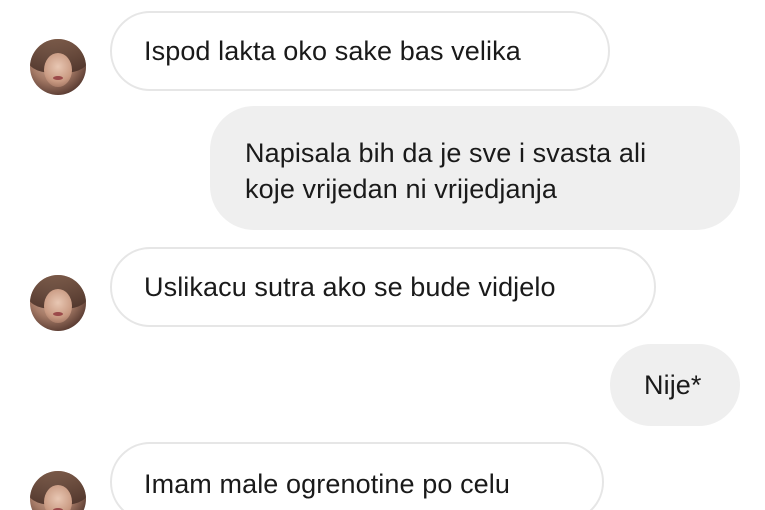  I want to click on message-text: Nije*, so click(673, 385).